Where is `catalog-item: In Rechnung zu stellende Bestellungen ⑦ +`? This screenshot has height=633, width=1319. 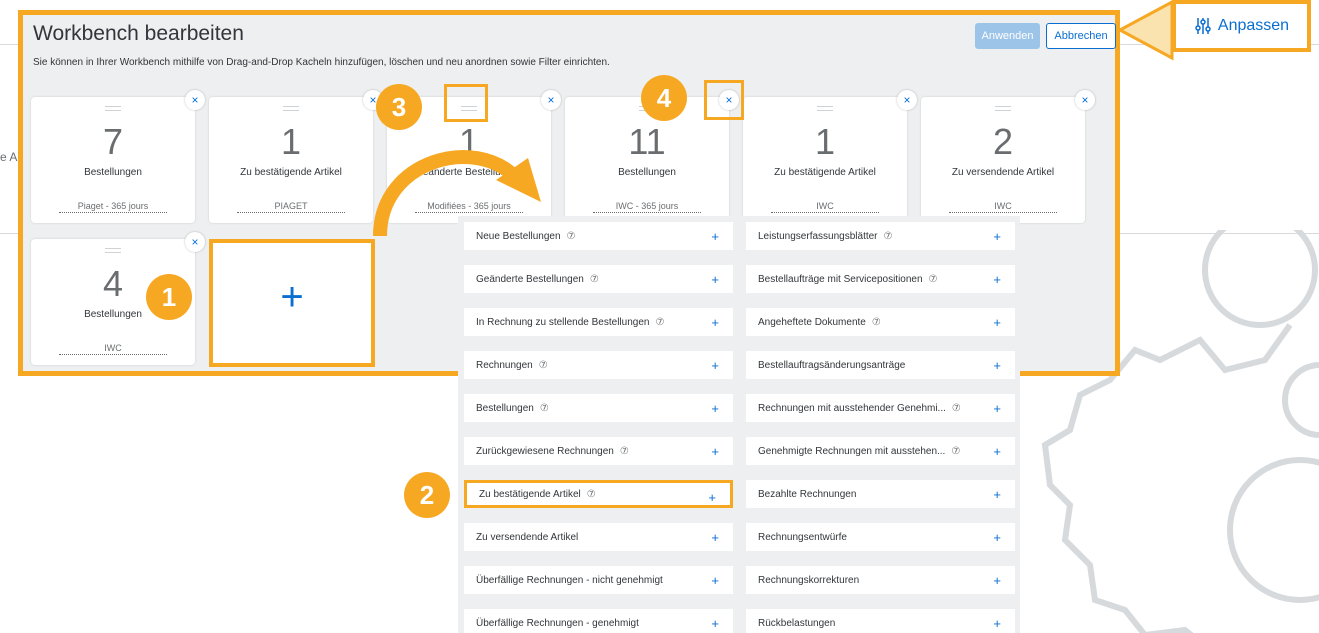
catalog-item: In Rechnung zu stellende Bestellungen ⑦ + is located at coordinates (598, 322).